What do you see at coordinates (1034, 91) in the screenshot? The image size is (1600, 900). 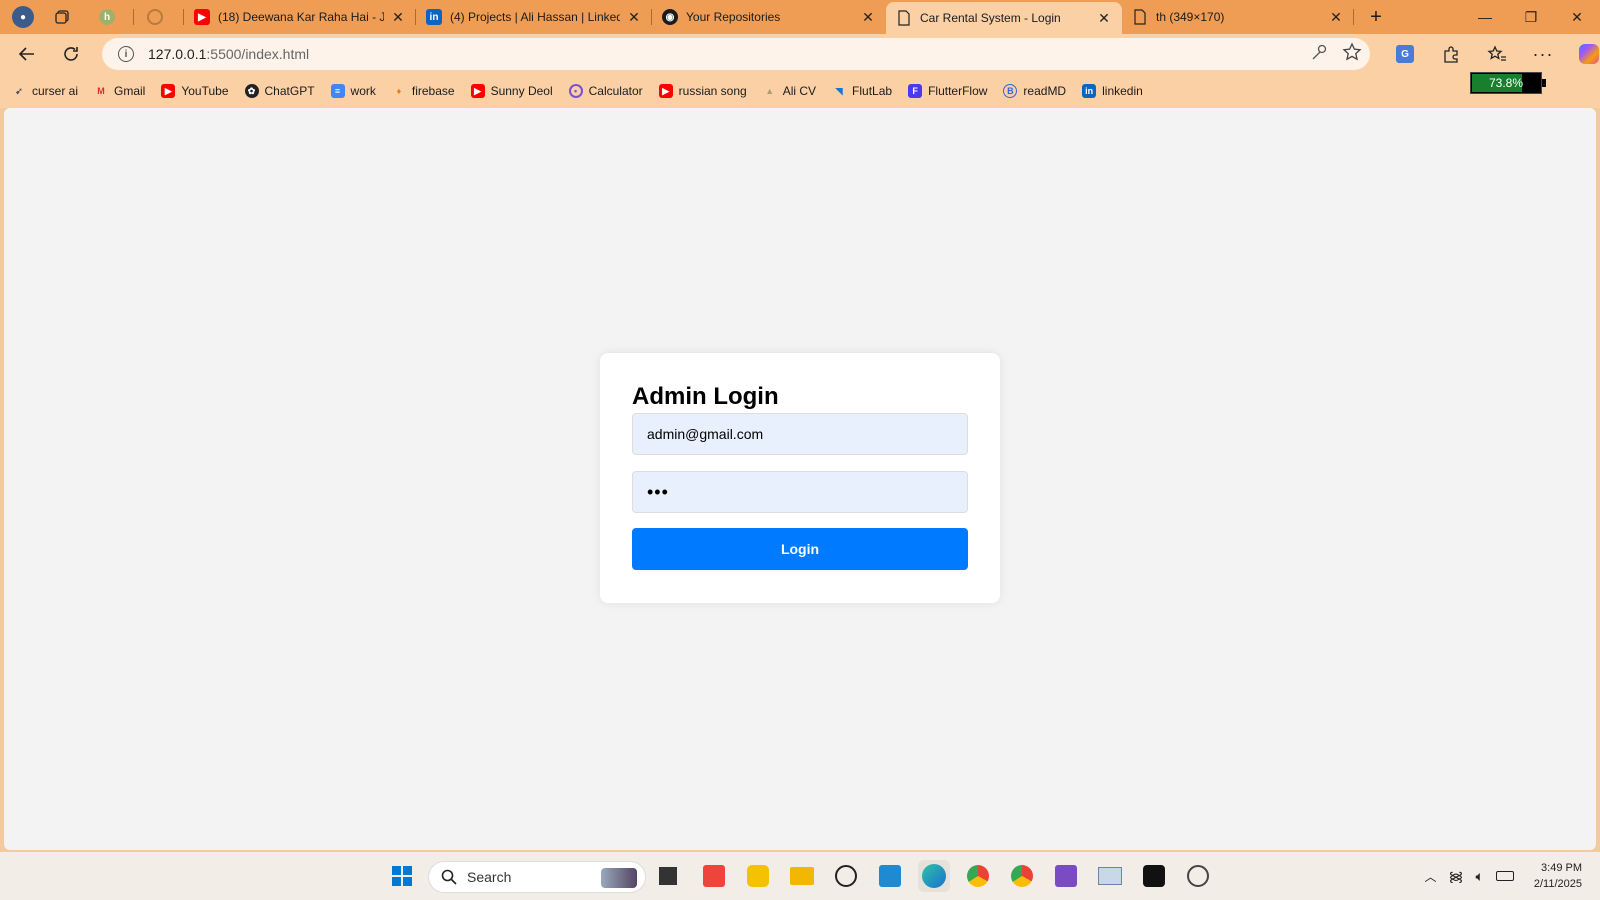 I see `bookmark-item: BreadMD` at bounding box center [1034, 91].